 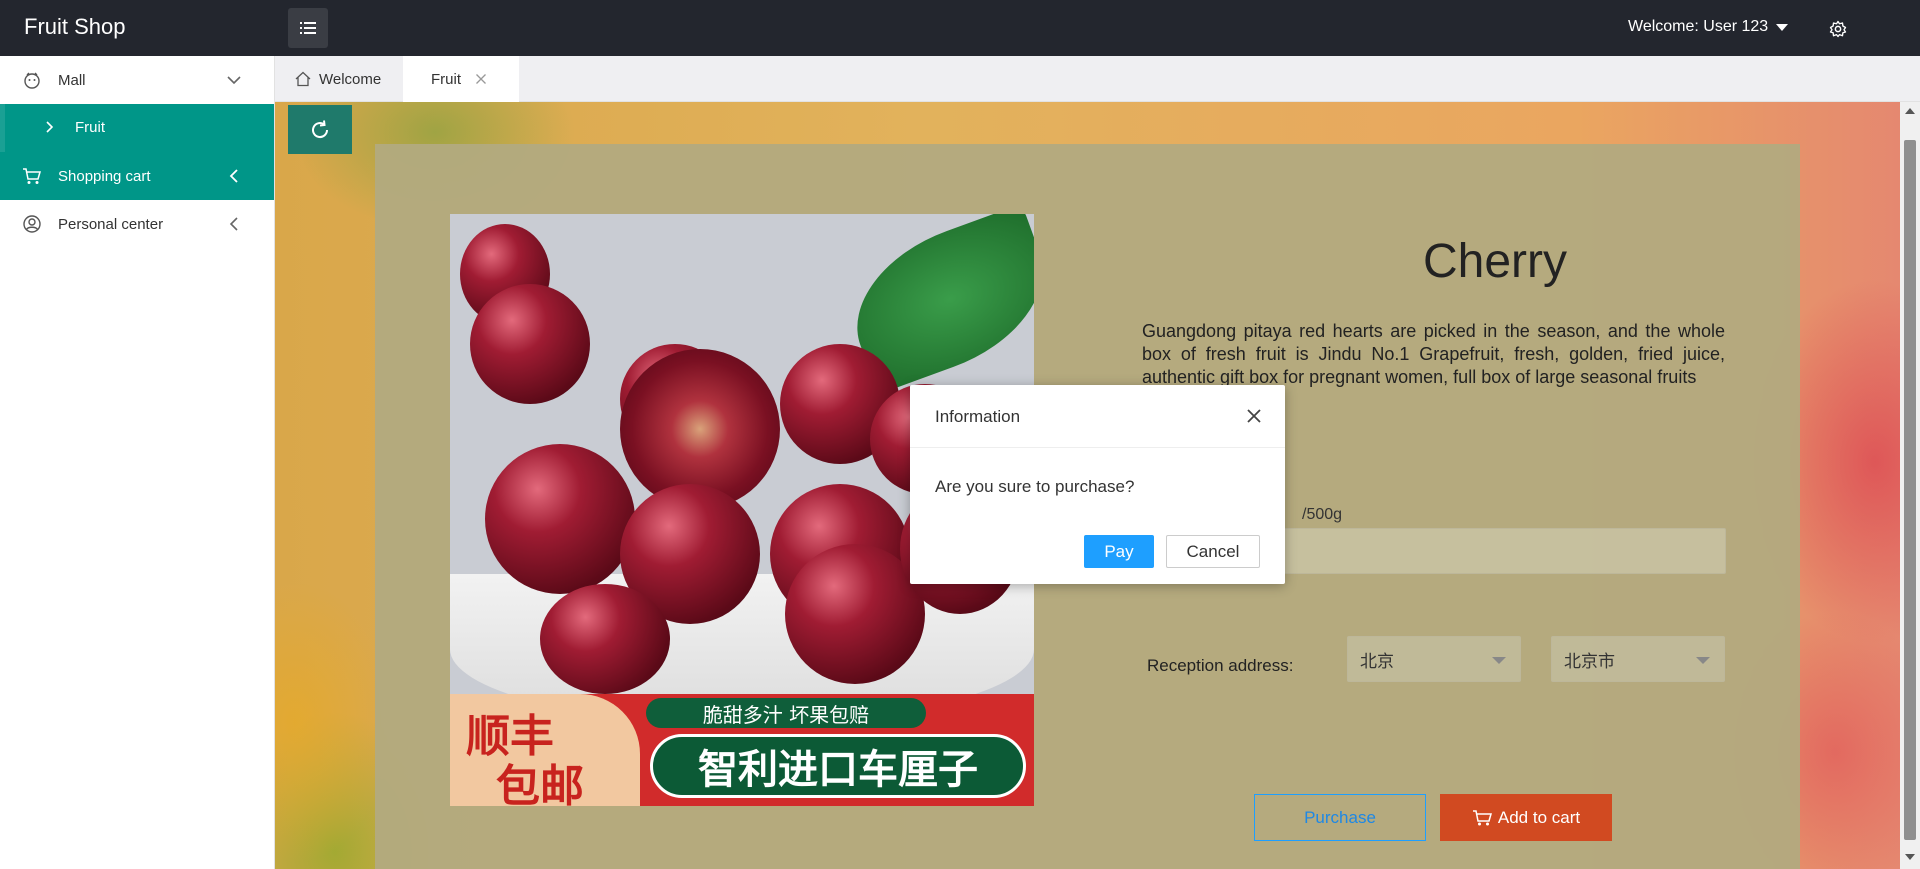 I want to click on banner-text: 包邮, so click(x=540, y=783).